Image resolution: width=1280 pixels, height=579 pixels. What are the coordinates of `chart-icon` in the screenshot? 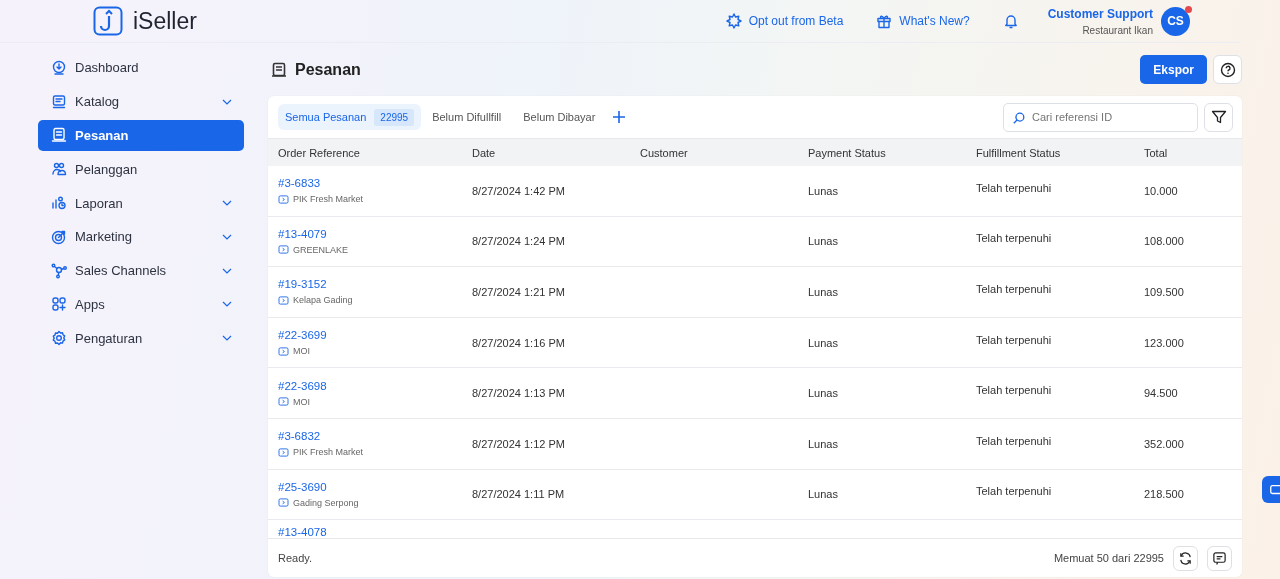 It's located at (59, 203).